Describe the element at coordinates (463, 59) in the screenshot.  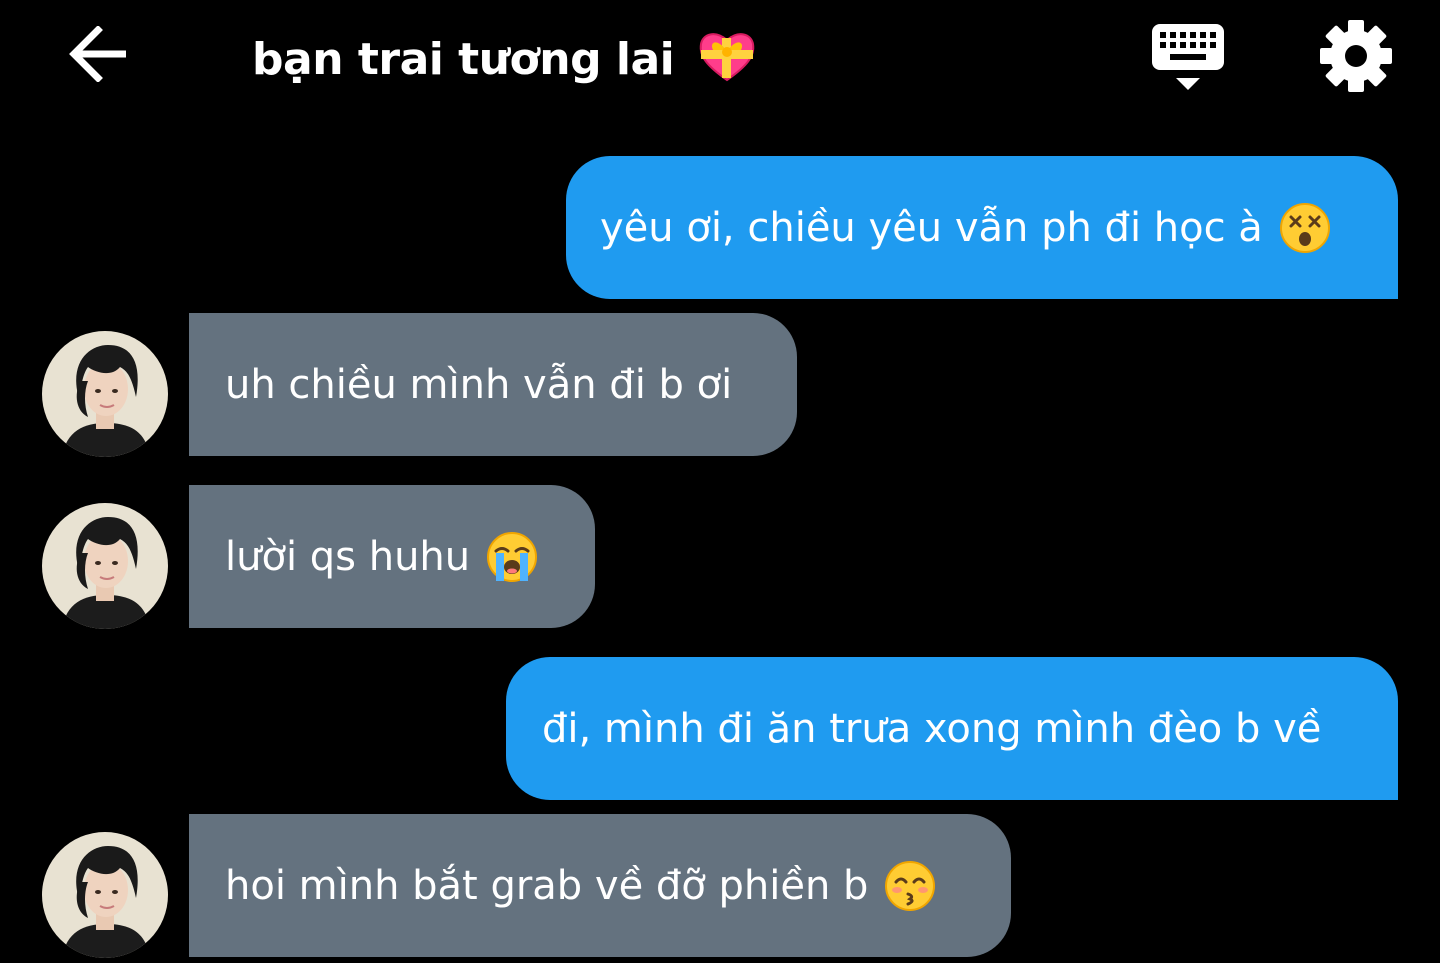
I see `contact-name: bạn trai tương lai` at that location.